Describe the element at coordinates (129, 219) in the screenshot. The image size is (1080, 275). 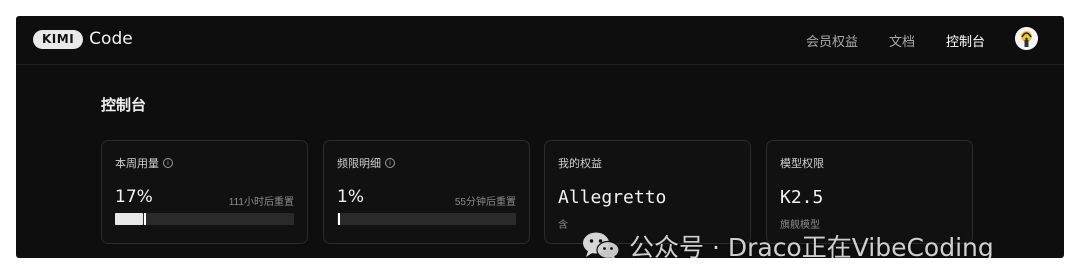
I see `weekly-usage-progress-fill` at that location.